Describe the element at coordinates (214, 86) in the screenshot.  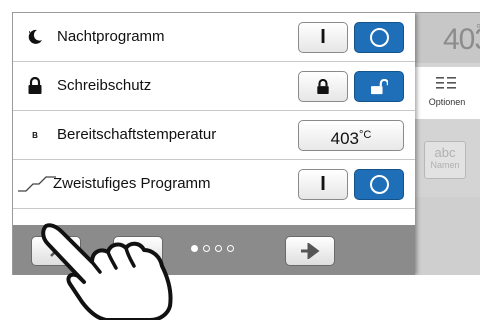
I see `setting-row-write-protection: Schreibschutz` at that location.